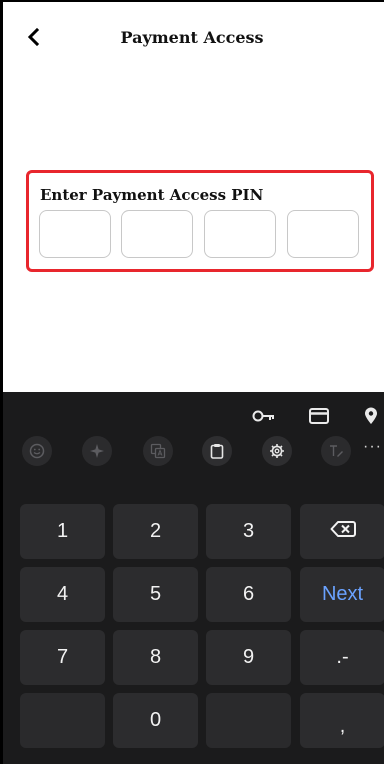 Image resolution: width=384 pixels, height=764 pixels. Describe the element at coordinates (155, 657) in the screenshot. I see `key-8: 8` at that location.